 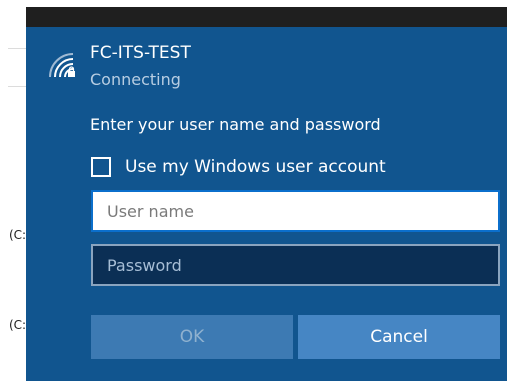 I want to click on password-placeholder: Password, so click(x=144, y=265).